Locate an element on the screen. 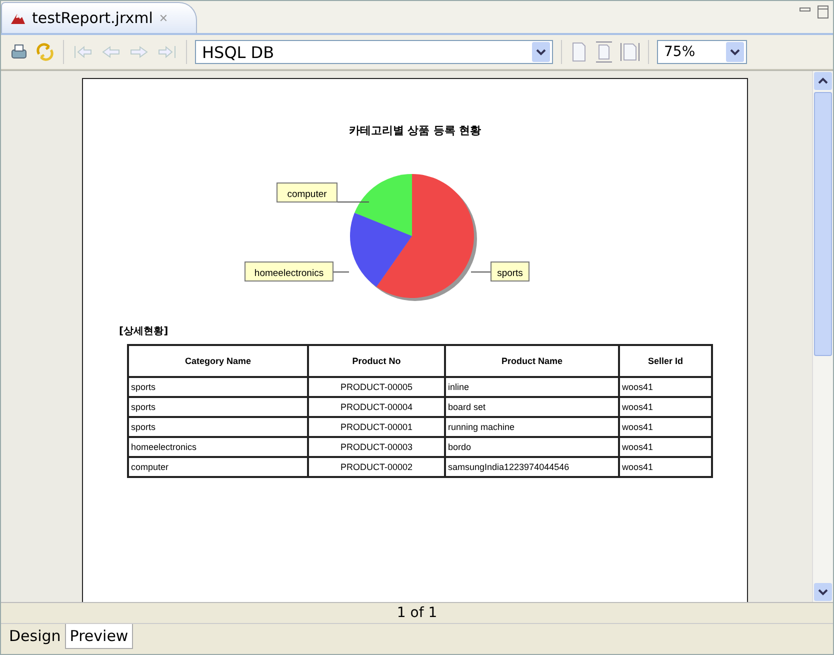  zoom-dropdown: 75% is located at coordinates (702, 52).